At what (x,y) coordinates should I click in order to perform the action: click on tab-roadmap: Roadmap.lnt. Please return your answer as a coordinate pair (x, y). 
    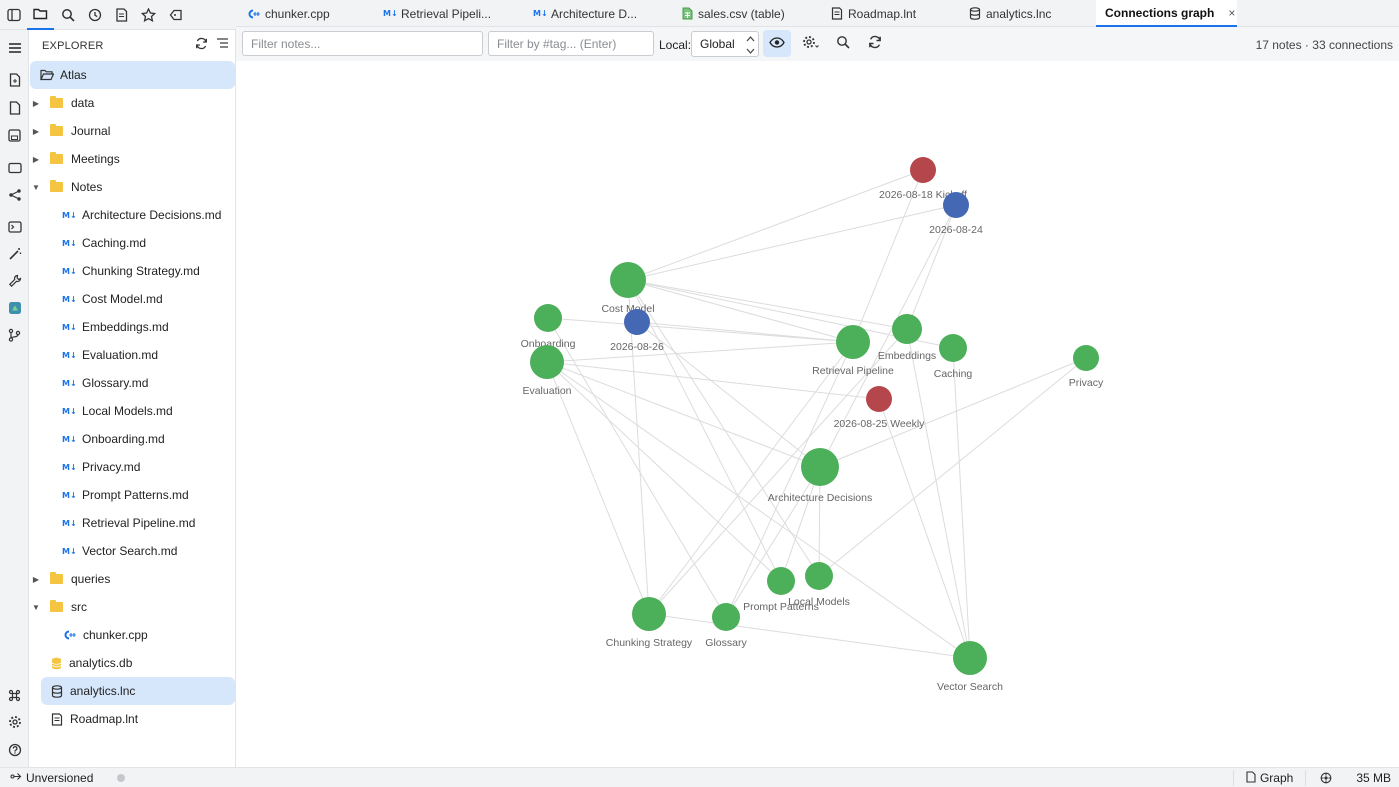
    Looking at the image, I should click on (873, 13).